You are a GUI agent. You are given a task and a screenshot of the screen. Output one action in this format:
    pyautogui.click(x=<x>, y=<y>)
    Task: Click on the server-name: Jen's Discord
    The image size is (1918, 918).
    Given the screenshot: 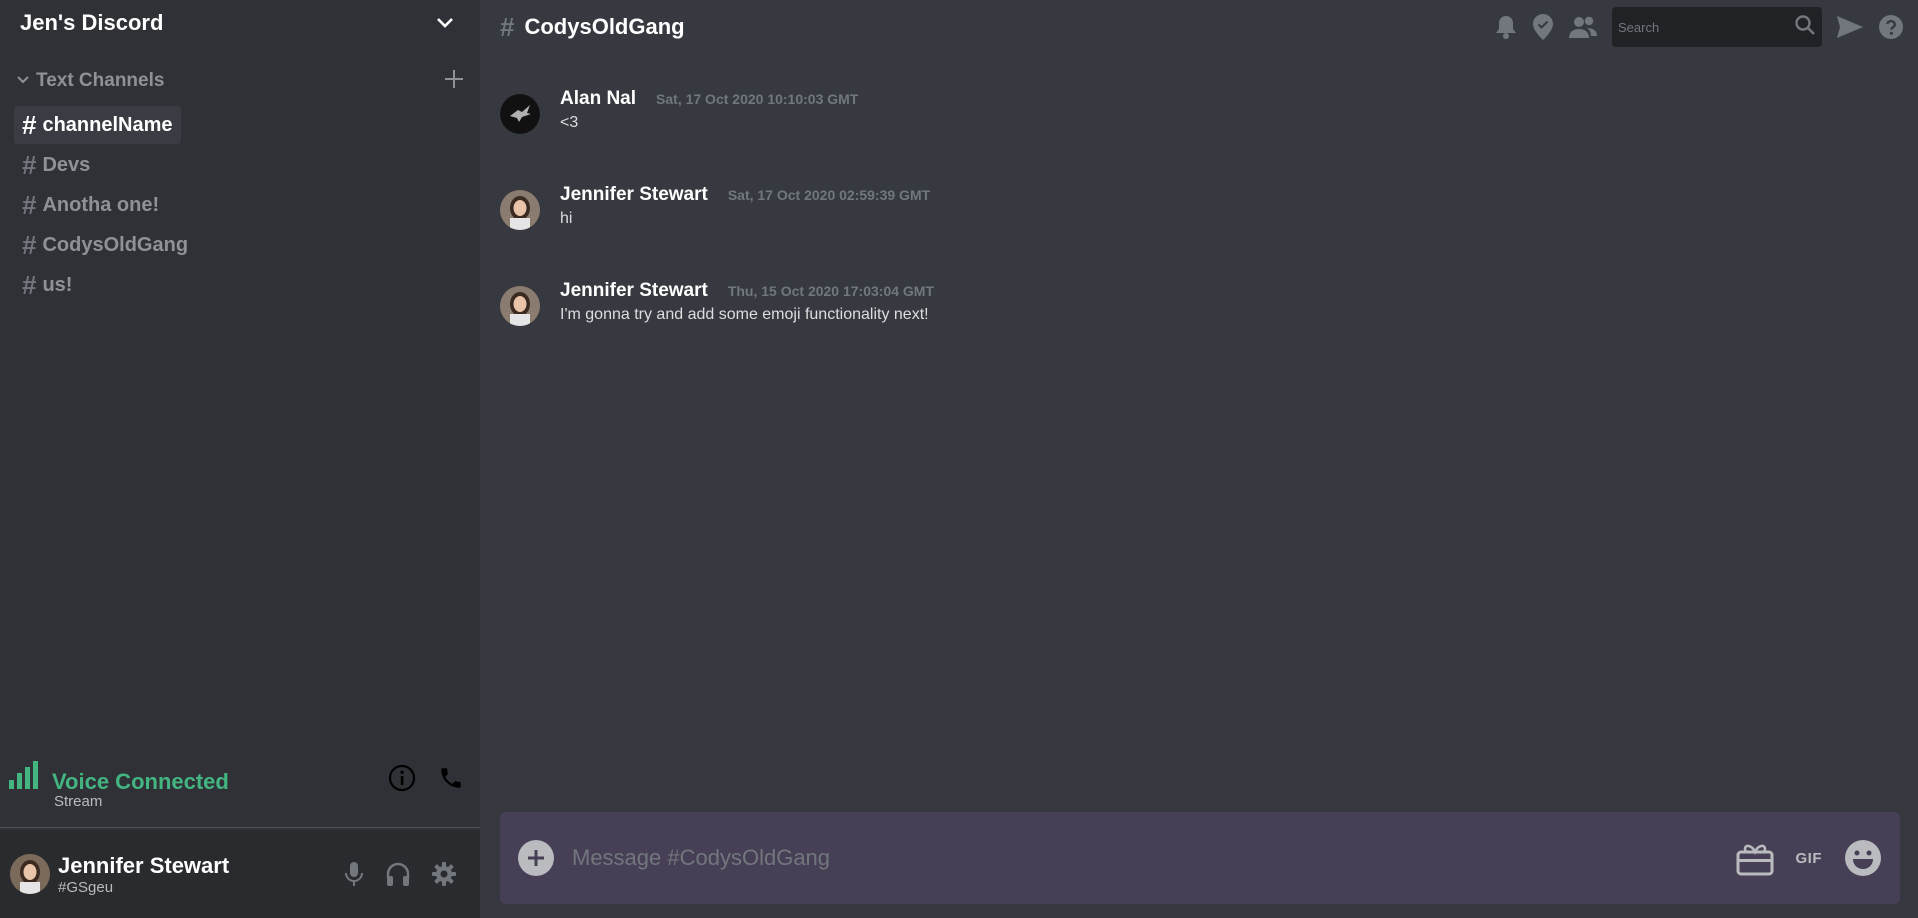 What is the action you would take?
    pyautogui.click(x=92, y=22)
    